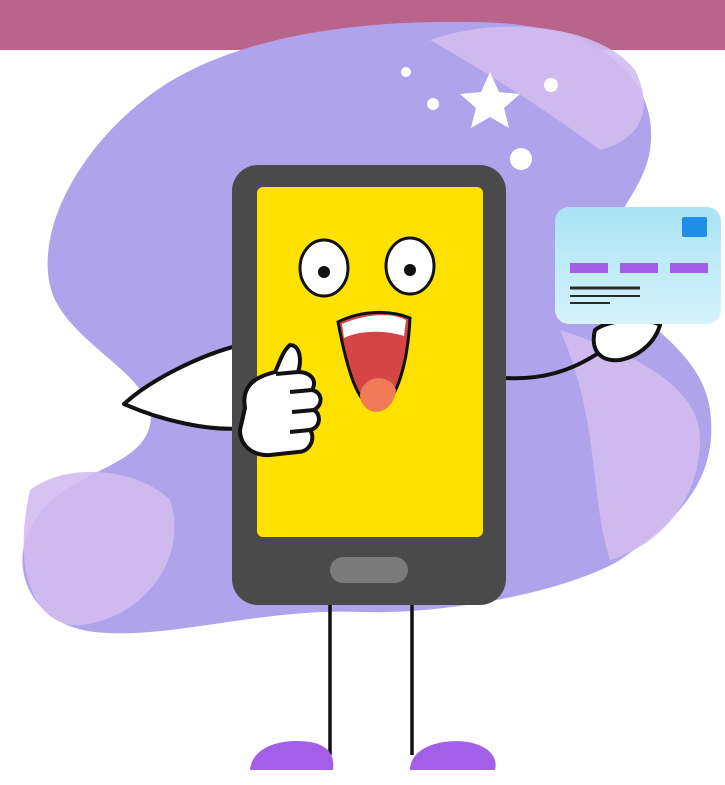 The image size is (725, 785). I want to click on legs, so click(371, 677).